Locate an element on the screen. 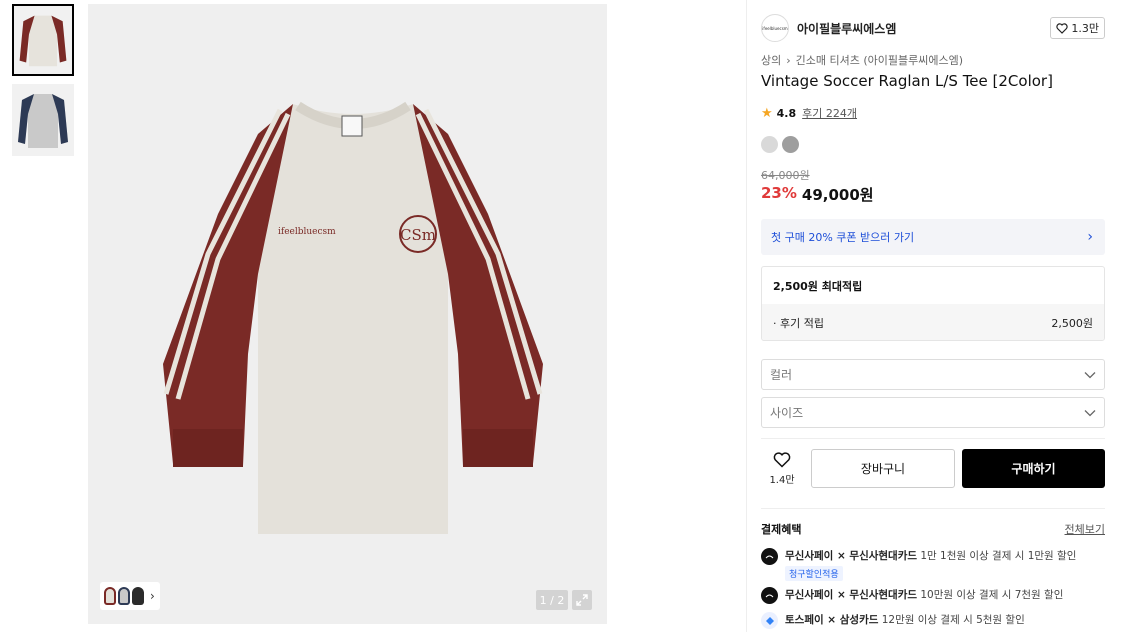  wishlist-button: 1.4만 is located at coordinates (782, 469).